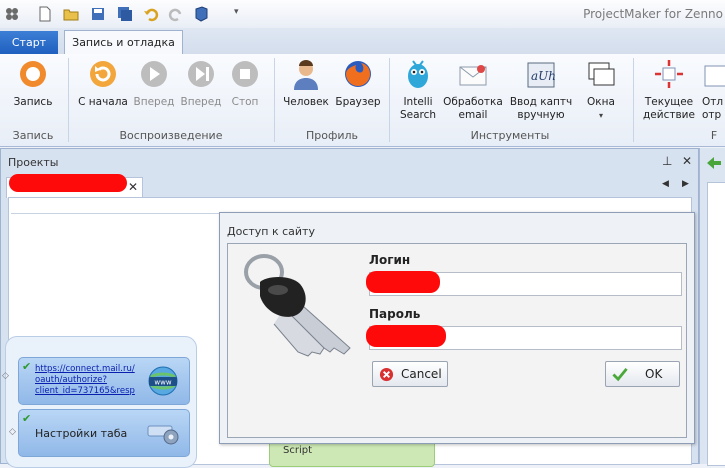 This screenshot has height=468, width=725. What do you see at coordinates (271, 231) in the screenshot?
I see `dialog-title: Доступ к сайту` at bounding box center [271, 231].